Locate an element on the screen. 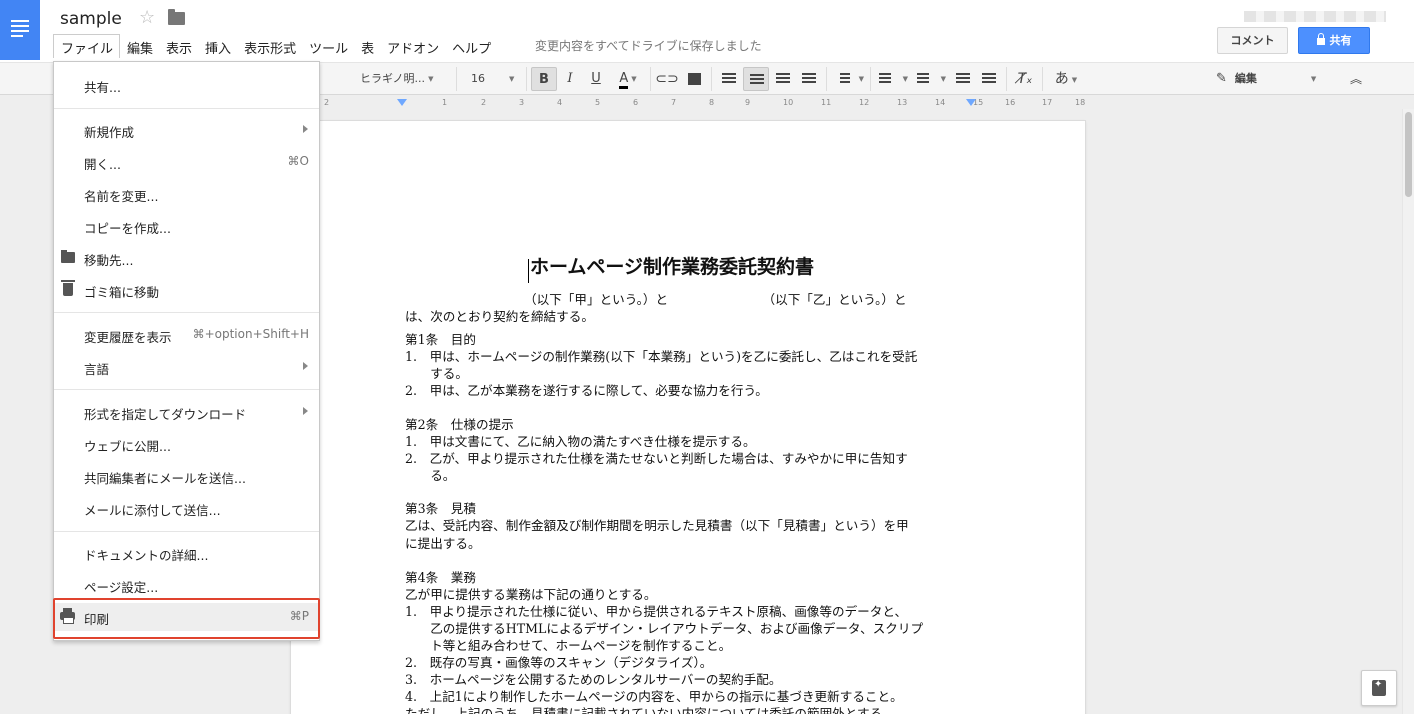 This screenshot has height=714, width=1414. file-menu-trash: ゴミ箱に移動 is located at coordinates (186, 290).